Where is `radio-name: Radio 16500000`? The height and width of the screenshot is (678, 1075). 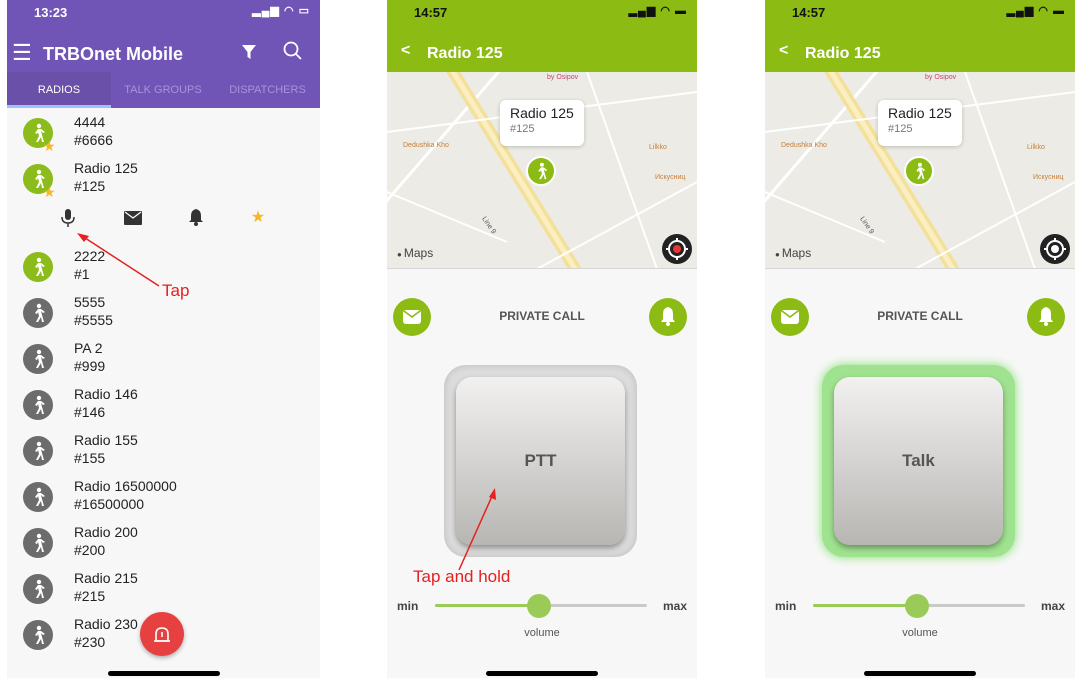 radio-name: Radio 16500000 is located at coordinates (125, 486).